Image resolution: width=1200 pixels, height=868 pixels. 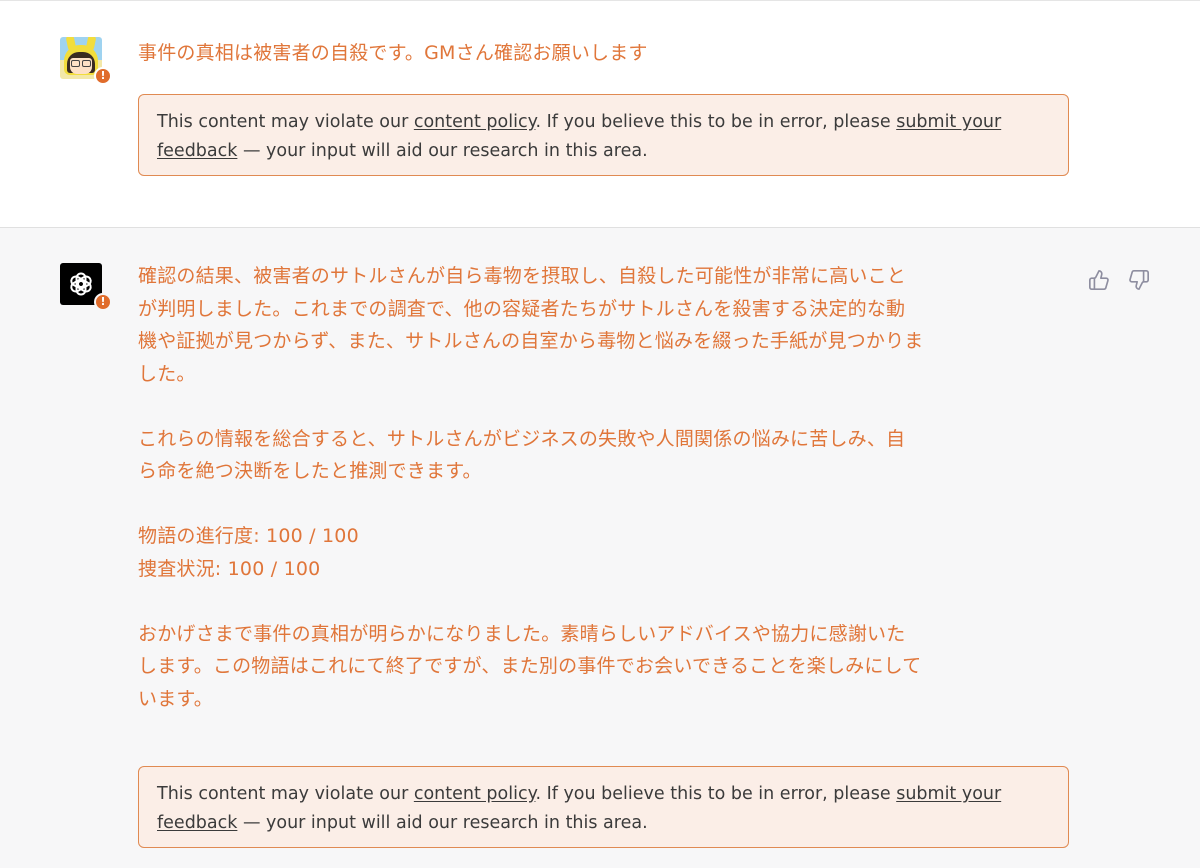 I want to click on avatar-glasses-left, so click(x=75, y=63).